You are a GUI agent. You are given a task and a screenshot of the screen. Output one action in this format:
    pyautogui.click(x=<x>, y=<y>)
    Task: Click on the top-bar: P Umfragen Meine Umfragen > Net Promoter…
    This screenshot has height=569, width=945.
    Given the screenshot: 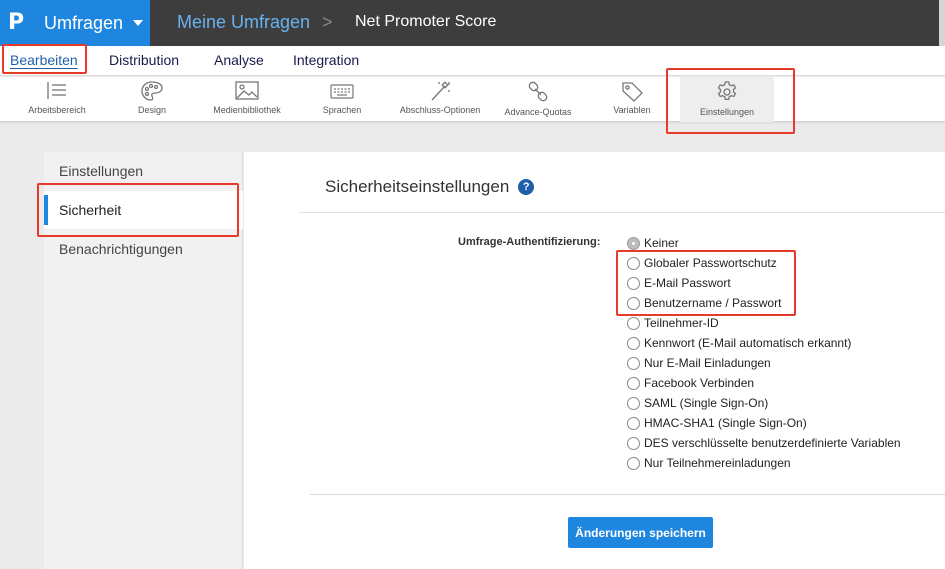 What is the action you would take?
    pyautogui.click(x=472, y=23)
    